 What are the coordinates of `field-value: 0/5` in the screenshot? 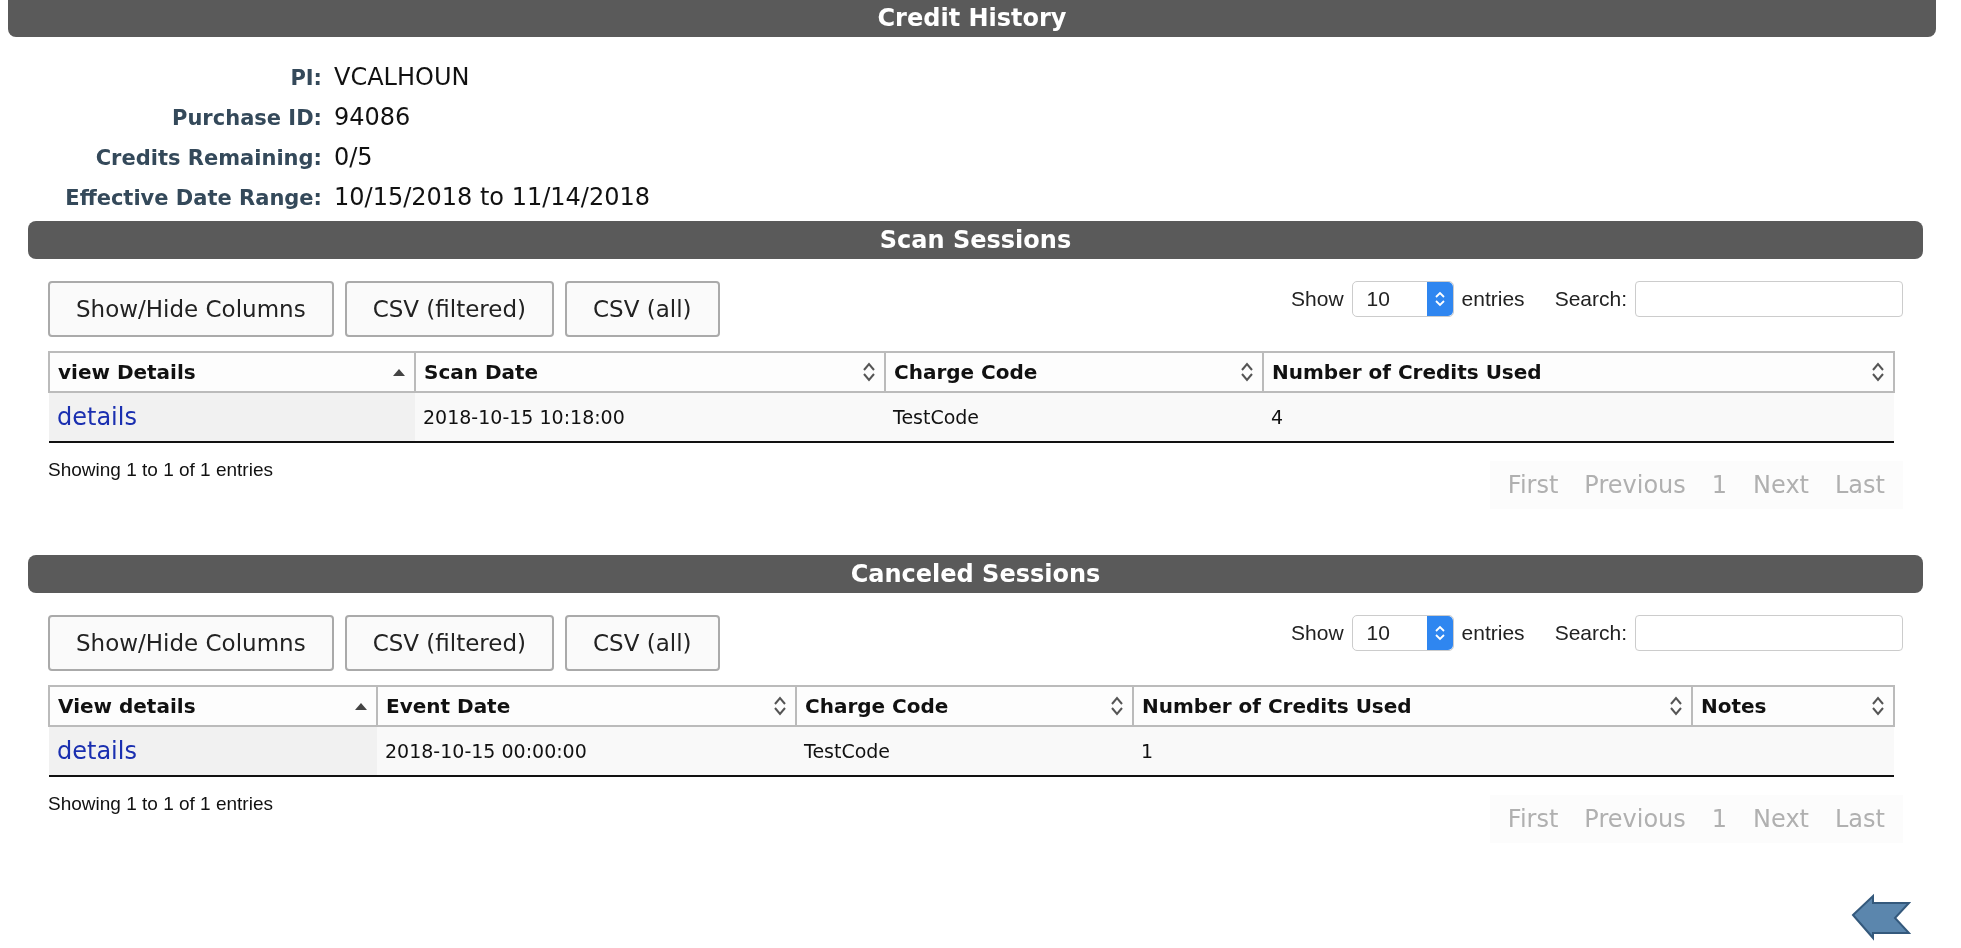 It's located at (354, 157).